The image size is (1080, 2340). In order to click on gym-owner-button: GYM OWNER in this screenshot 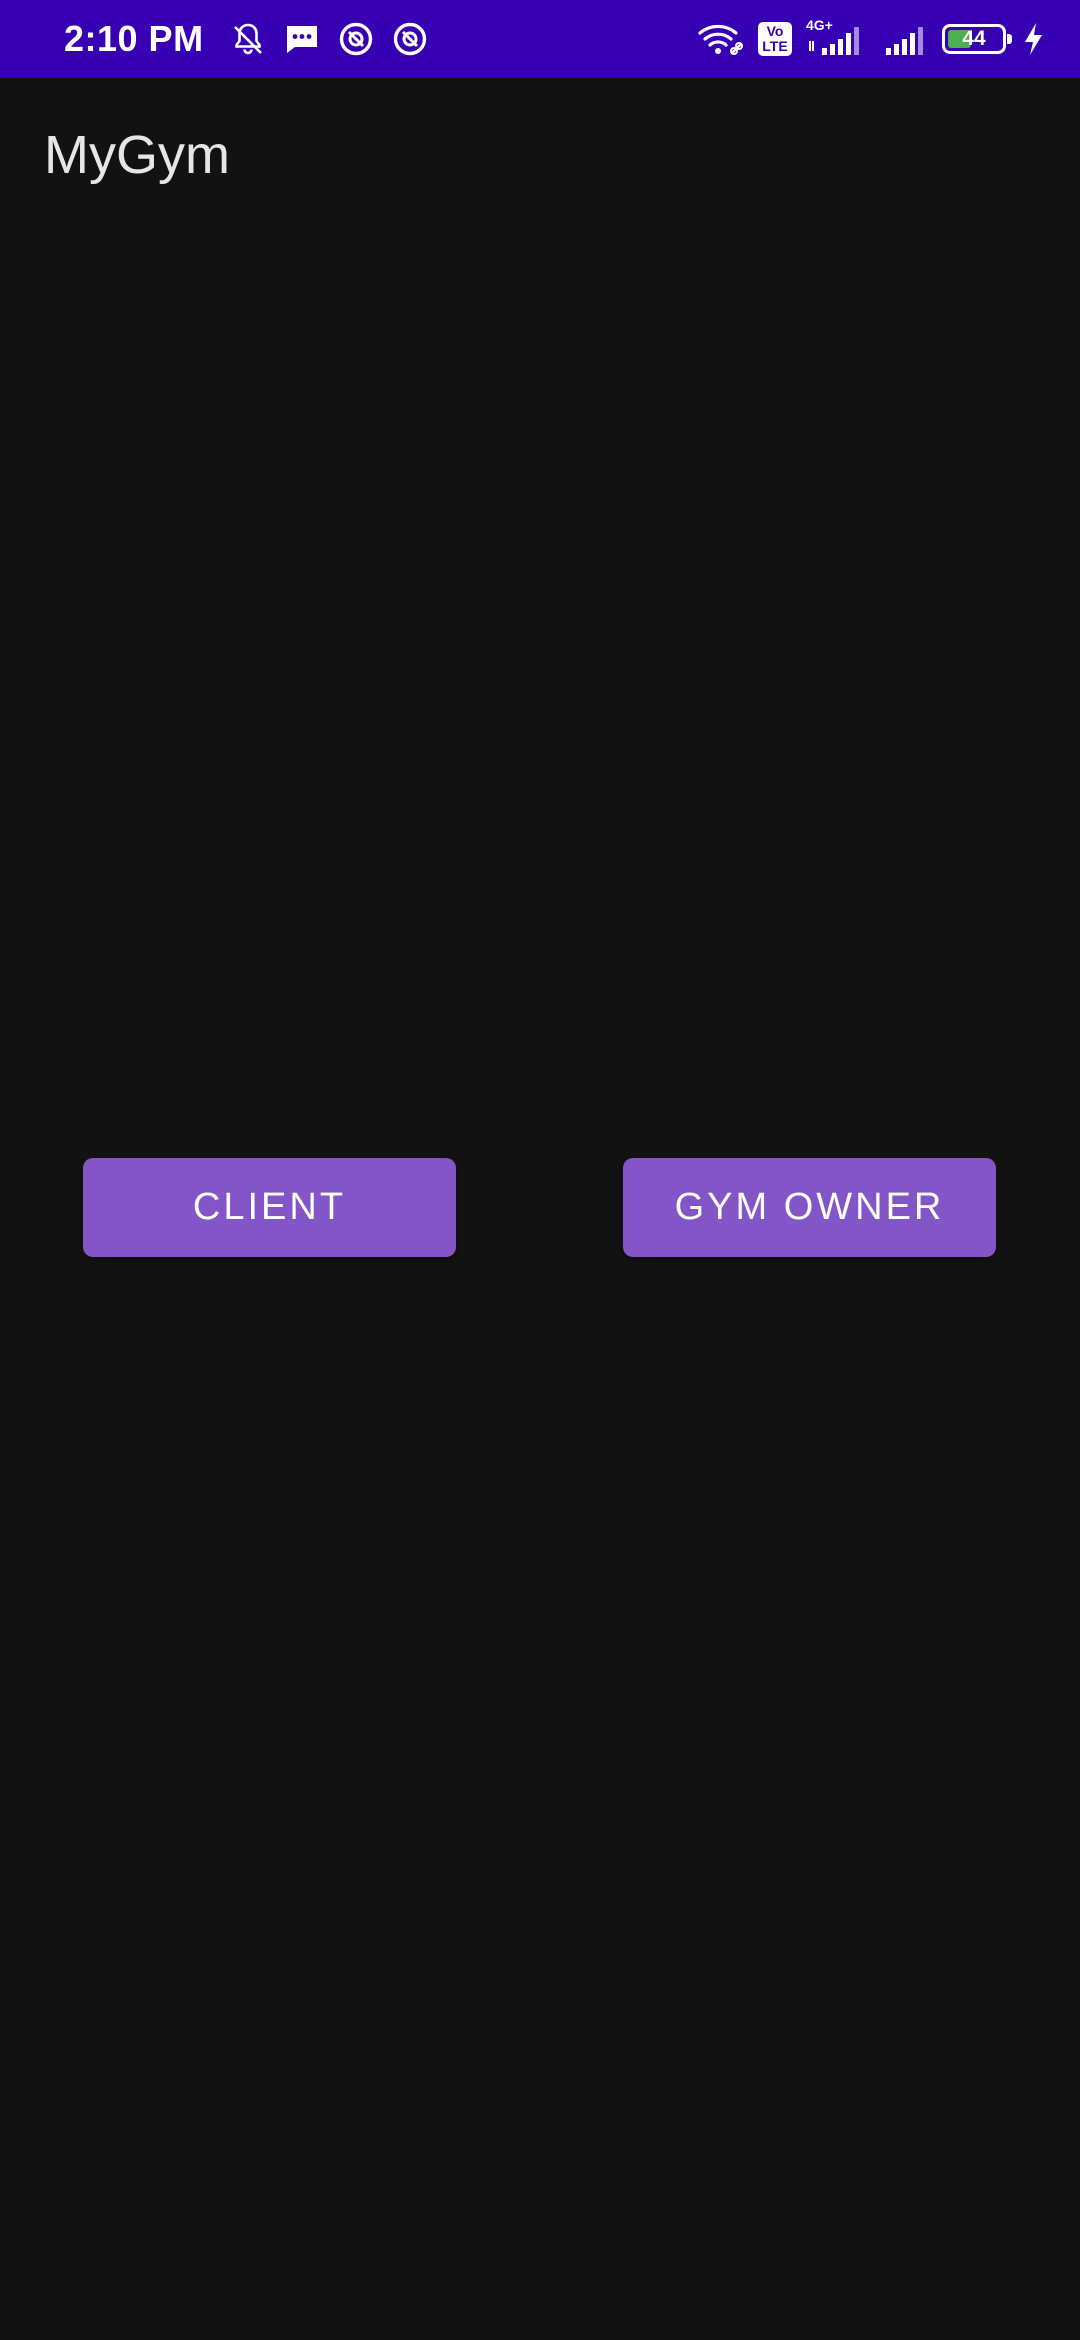, I will do `click(809, 1207)`.